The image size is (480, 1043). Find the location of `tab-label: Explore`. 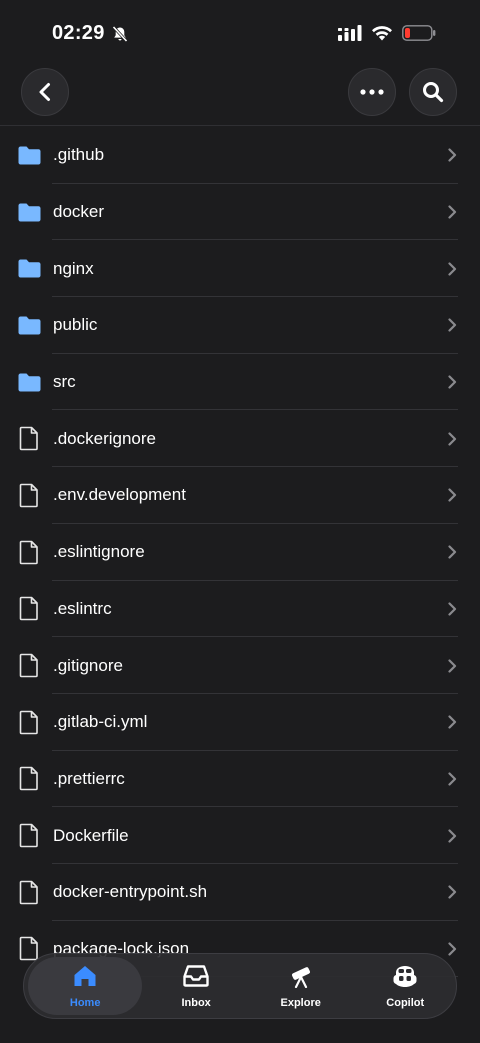

tab-label: Explore is located at coordinates (300, 1002).